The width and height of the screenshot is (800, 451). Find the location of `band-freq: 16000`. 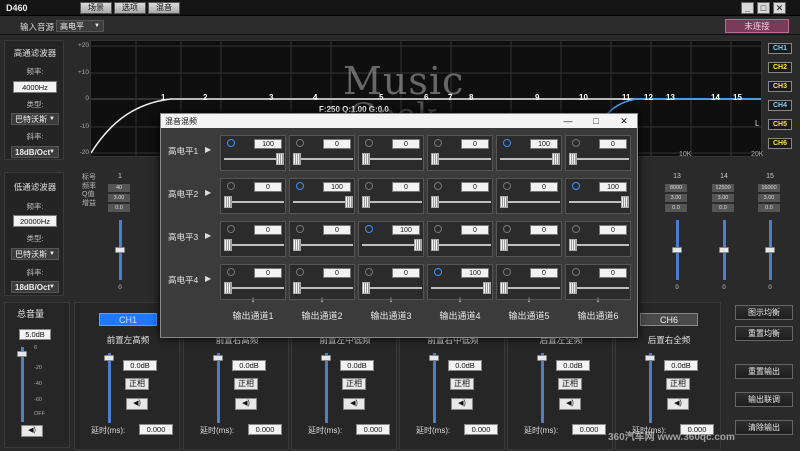

band-freq: 16000 is located at coordinates (769, 188).